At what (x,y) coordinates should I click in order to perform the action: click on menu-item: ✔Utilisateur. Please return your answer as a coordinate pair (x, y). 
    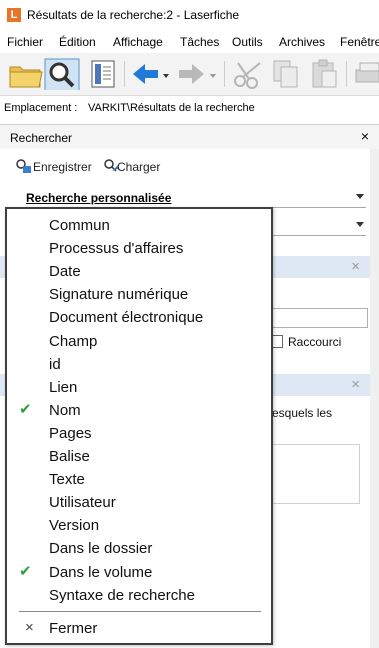
    Looking at the image, I should click on (139, 503).